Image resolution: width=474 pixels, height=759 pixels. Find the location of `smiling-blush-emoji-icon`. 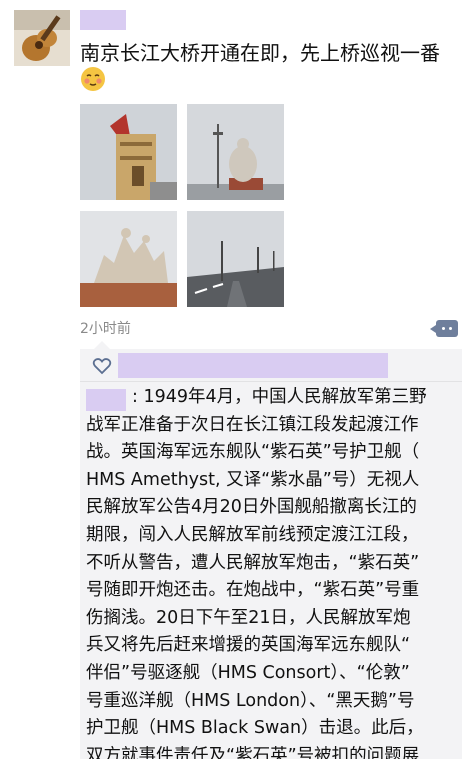

smiling-blush-emoji-icon is located at coordinates (93, 79).